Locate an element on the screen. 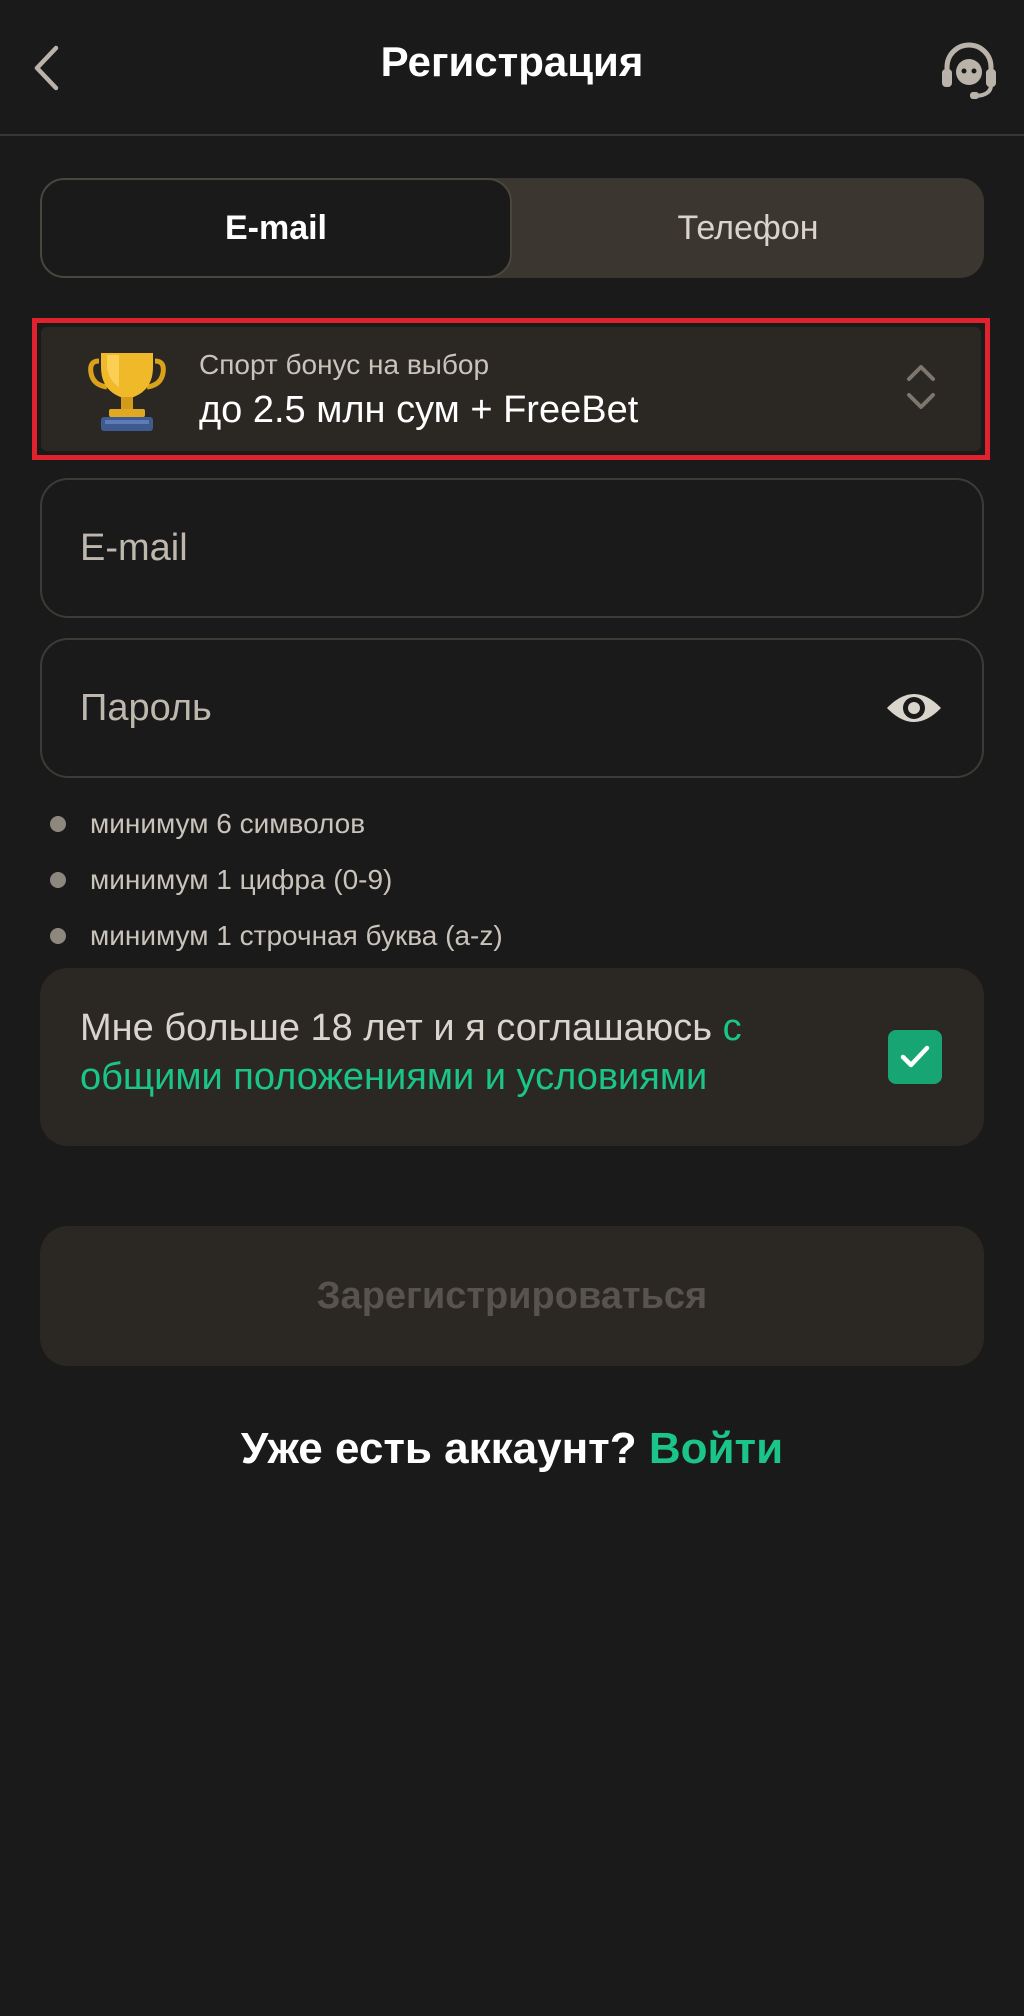 The height and width of the screenshot is (2016, 1024). chevron-up-down-icon is located at coordinates (921, 387).